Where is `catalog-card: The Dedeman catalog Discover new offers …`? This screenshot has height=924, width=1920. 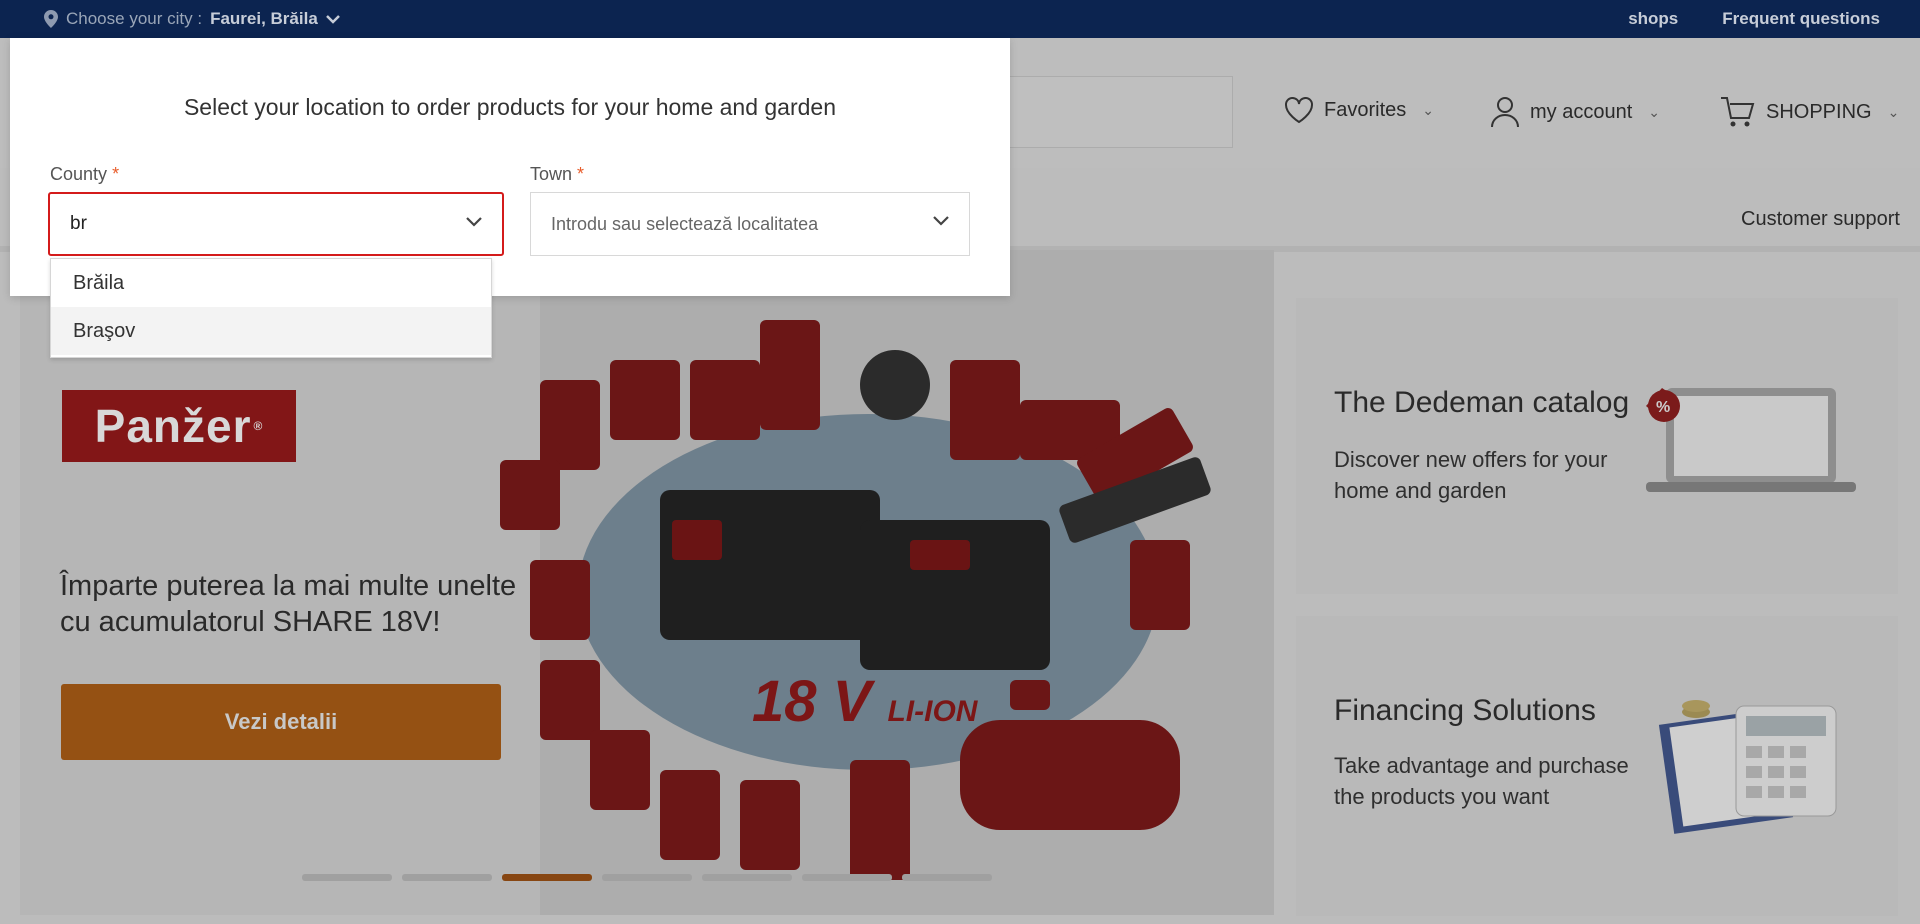 catalog-card: The Dedeman catalog Discover new offers … is located at coordinates (1597, 446).